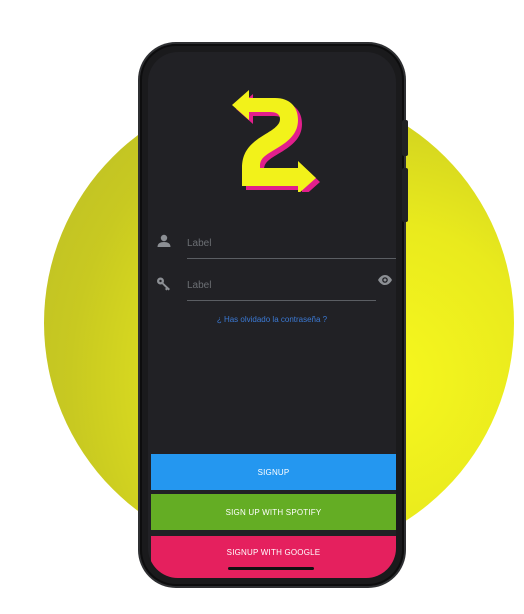  I want to click on app-logo-icon, so click(276, 141).